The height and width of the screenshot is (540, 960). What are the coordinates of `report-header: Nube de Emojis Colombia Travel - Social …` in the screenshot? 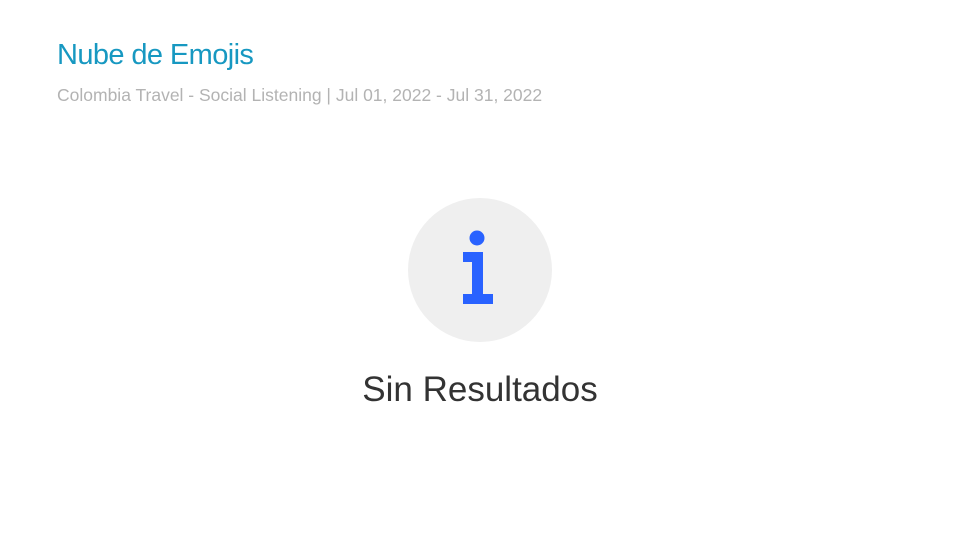 It's located at (299, 71).